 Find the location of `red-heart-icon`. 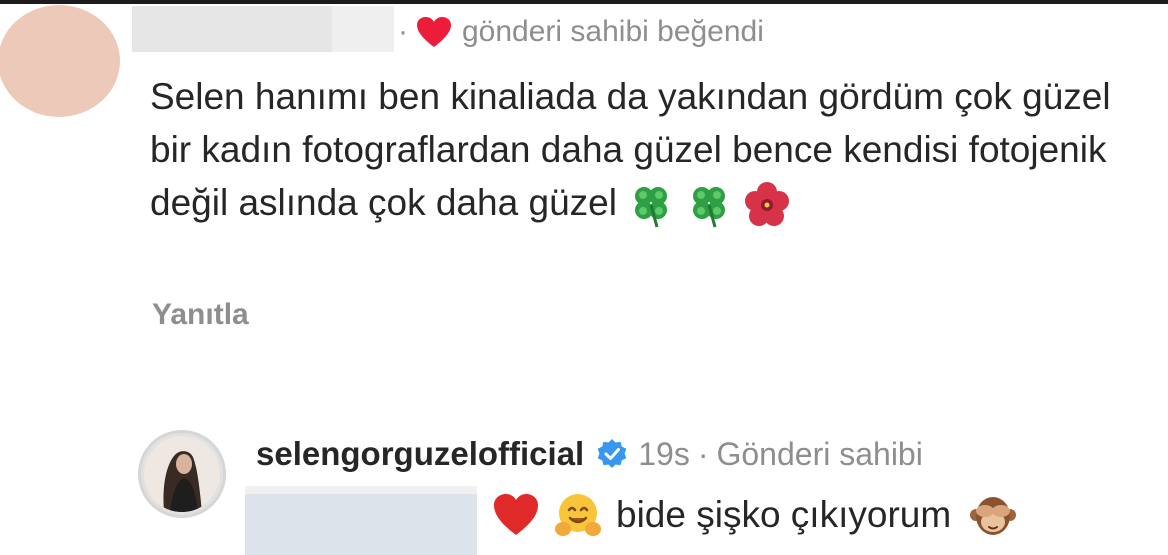

red-heart-icon is located at coordinates (516, 515).